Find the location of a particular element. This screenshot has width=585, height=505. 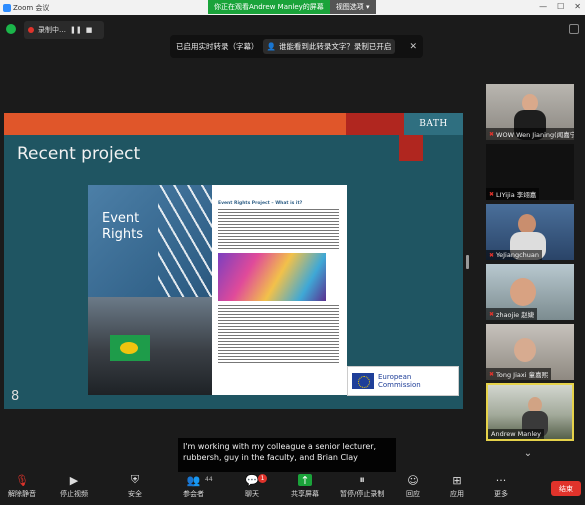

apps-label: 应用 is located at coordinates (457, 494).